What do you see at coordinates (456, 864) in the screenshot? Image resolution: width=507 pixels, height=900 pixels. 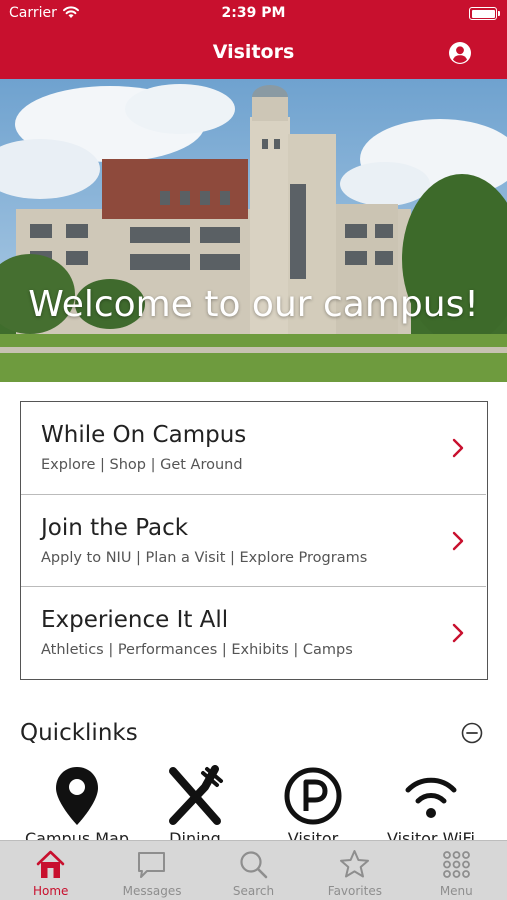 I see `grid-icon` at bounding box center [456, 864].